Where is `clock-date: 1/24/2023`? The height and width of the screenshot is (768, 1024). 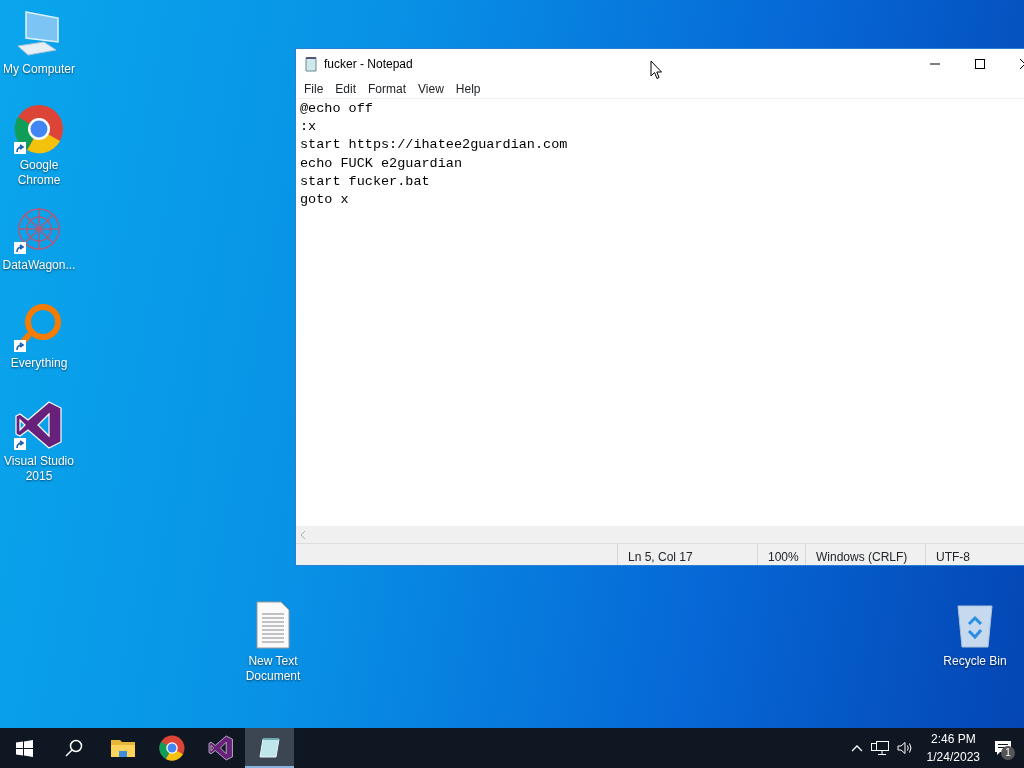
clock-date: 1/24/2023 is located at coordinates (953, 757).